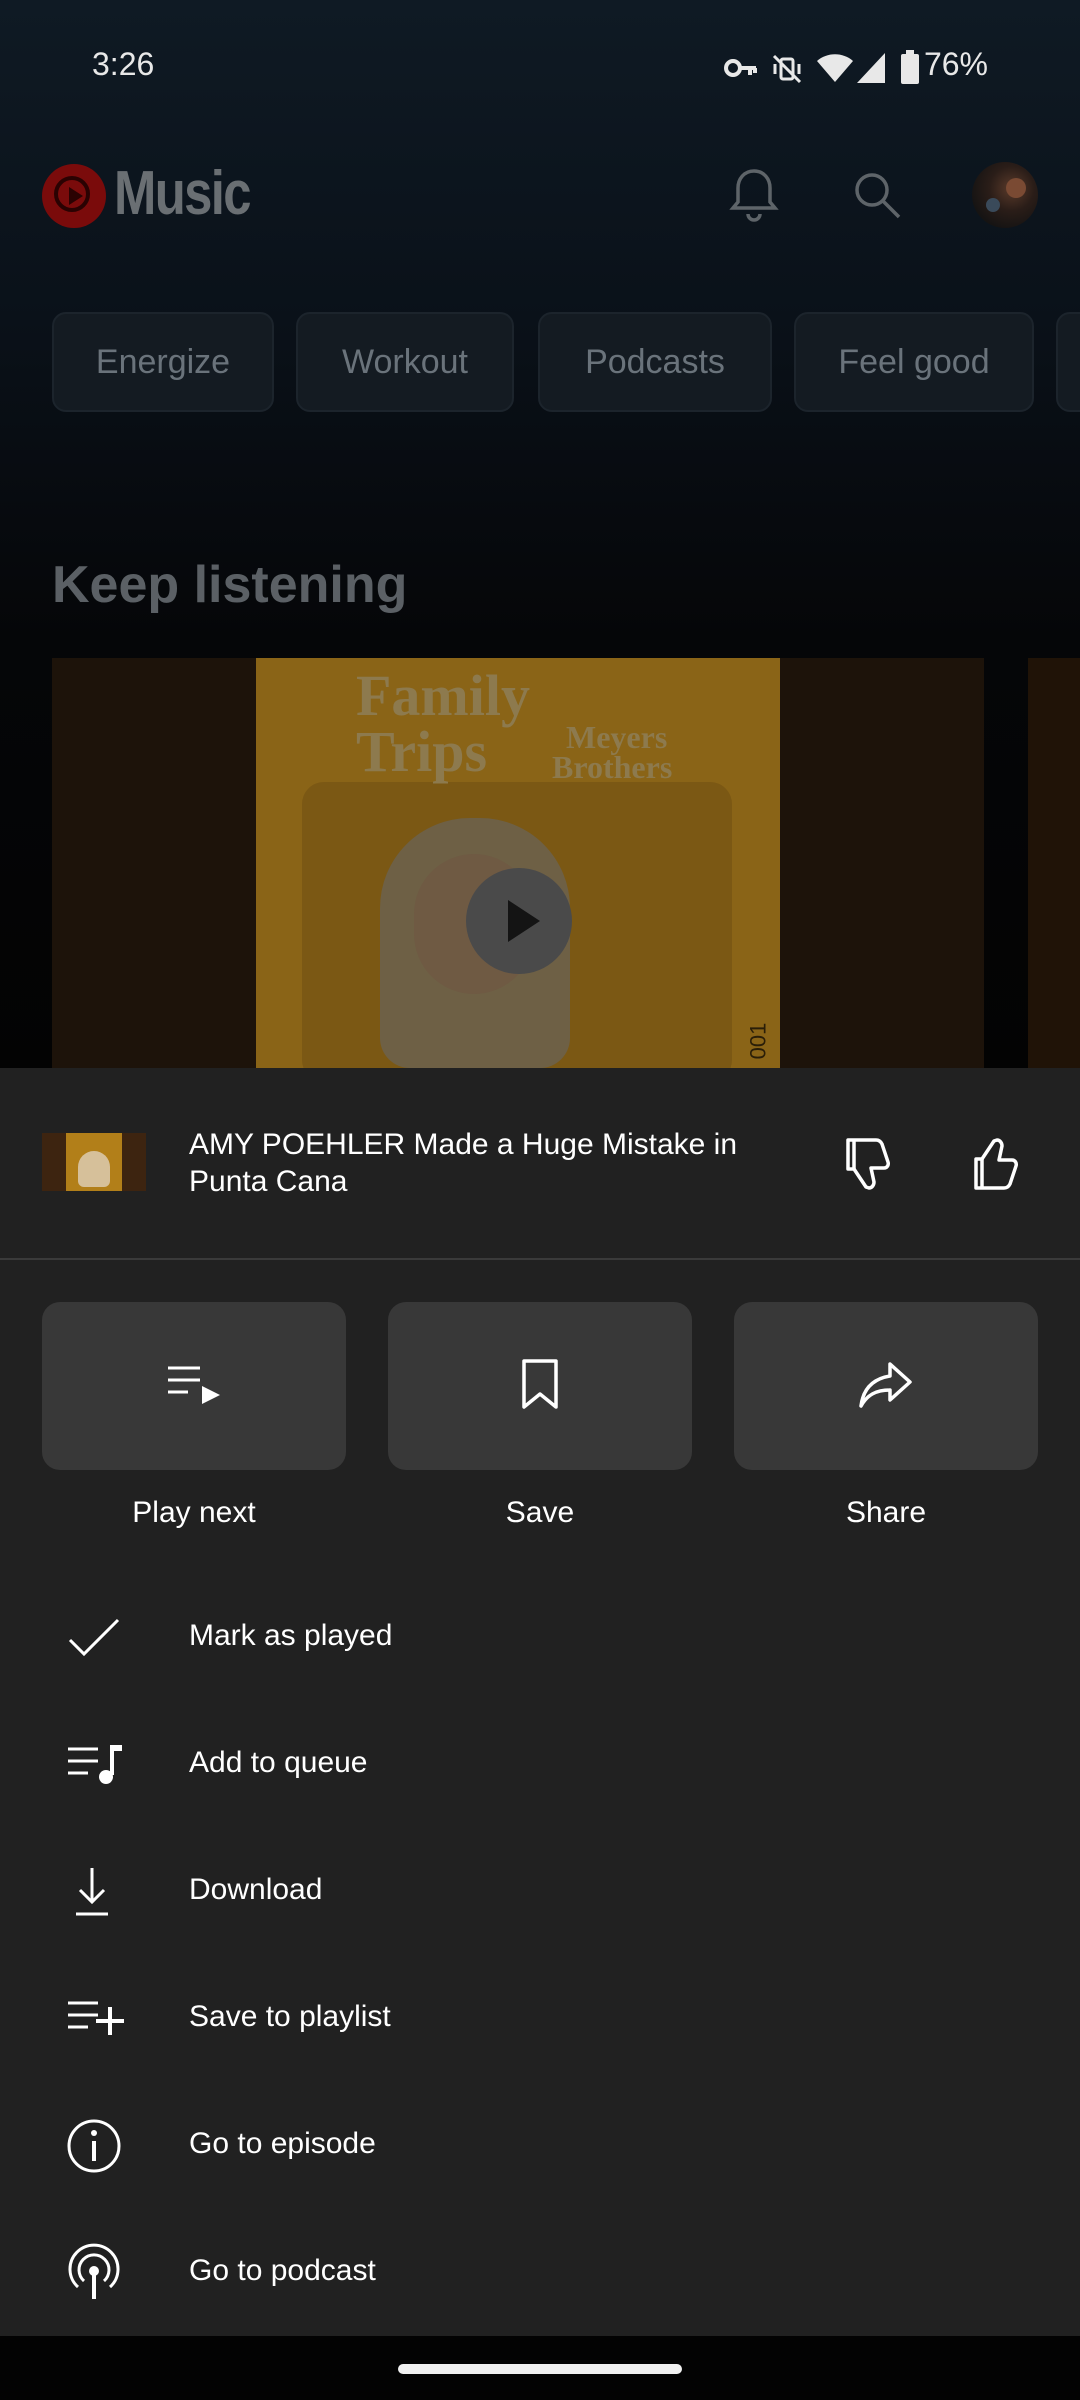 Image resolution: width=1080 pixels, height=2400 pixels. What do you see at coordinates (655, 362) in the screenshot?
I see `chip-podcasts: Podcasts` at bounding box center [655, 362].